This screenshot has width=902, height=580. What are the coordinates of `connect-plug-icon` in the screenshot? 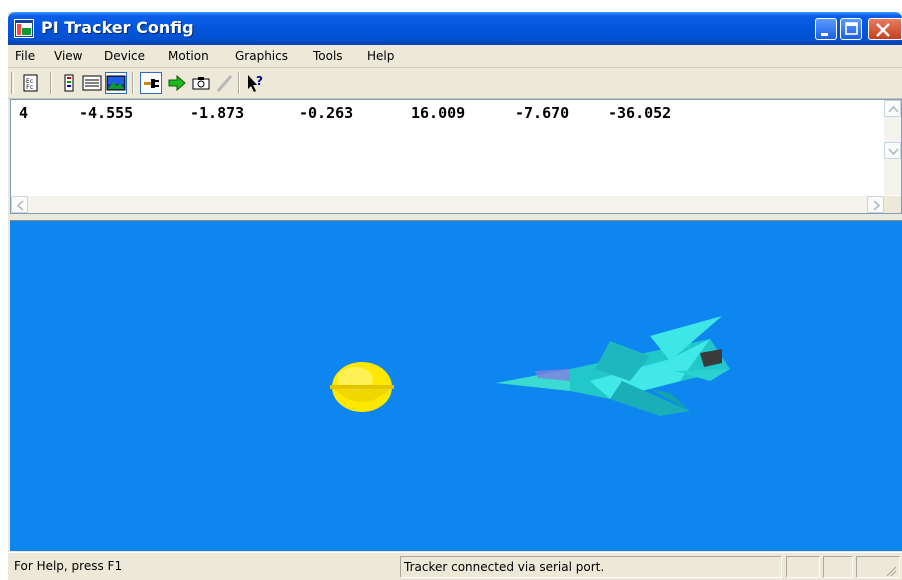 It's located at (151, 83).